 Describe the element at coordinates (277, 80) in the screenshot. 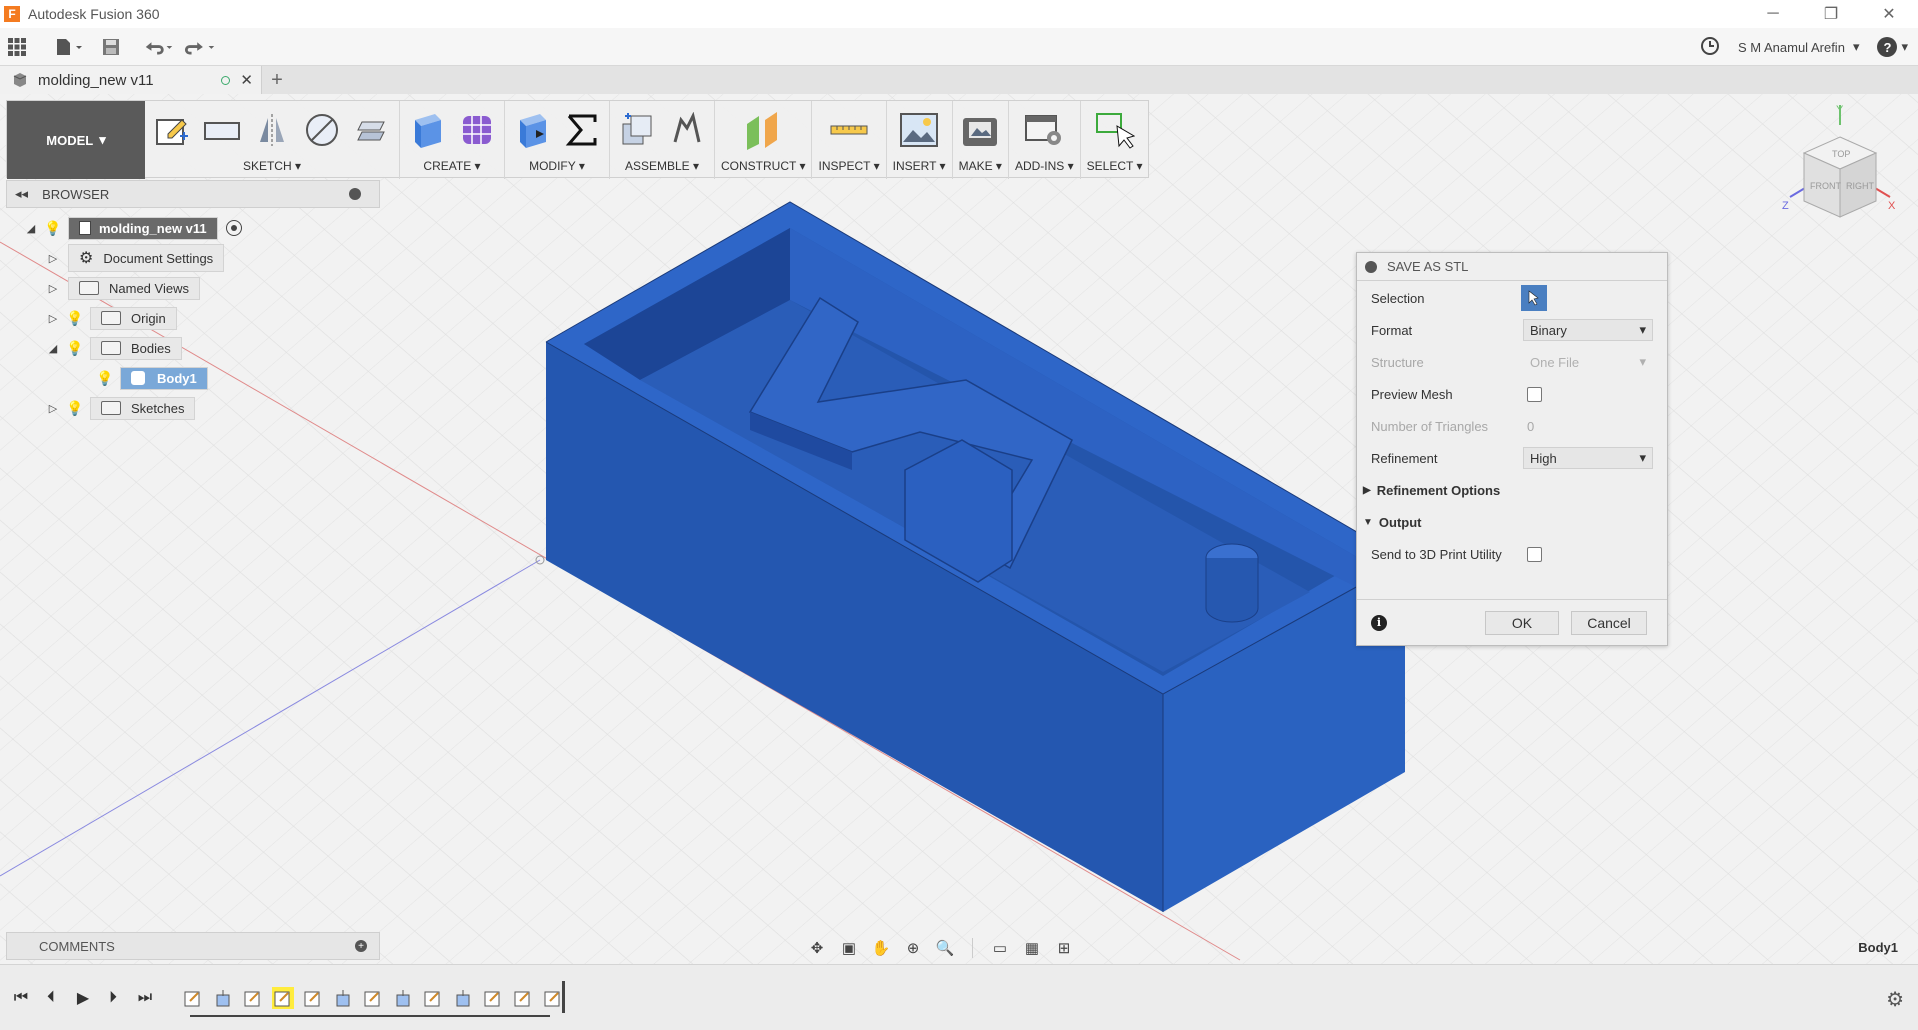

I see `add-tab-button: +` at that location.